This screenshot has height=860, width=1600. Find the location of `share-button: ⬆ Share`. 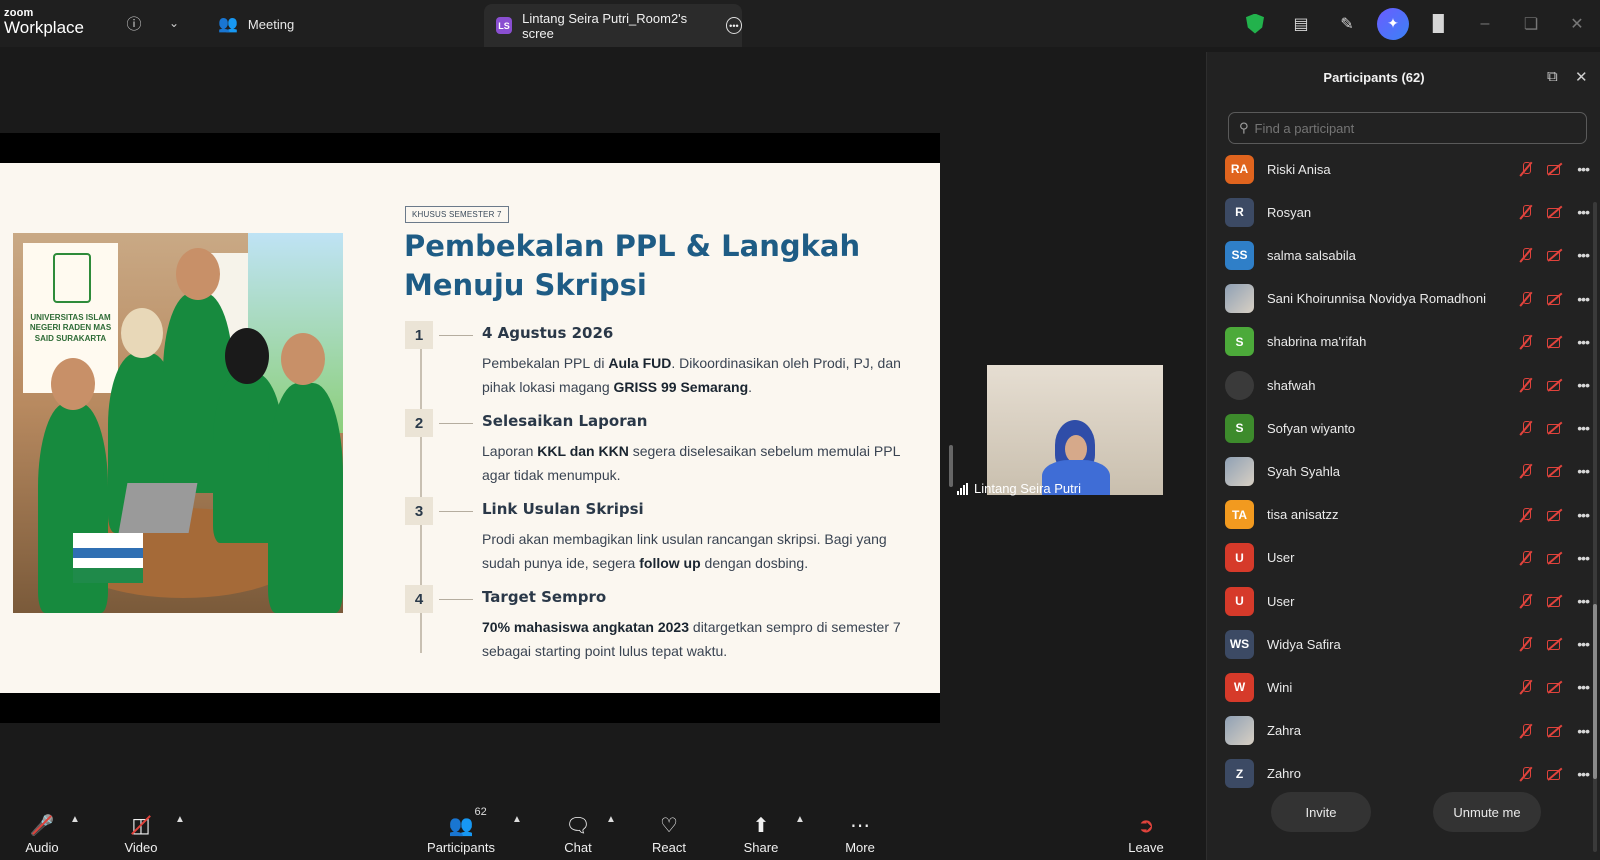

share-button: ⬆ Share is located at coordinates (761, 829).